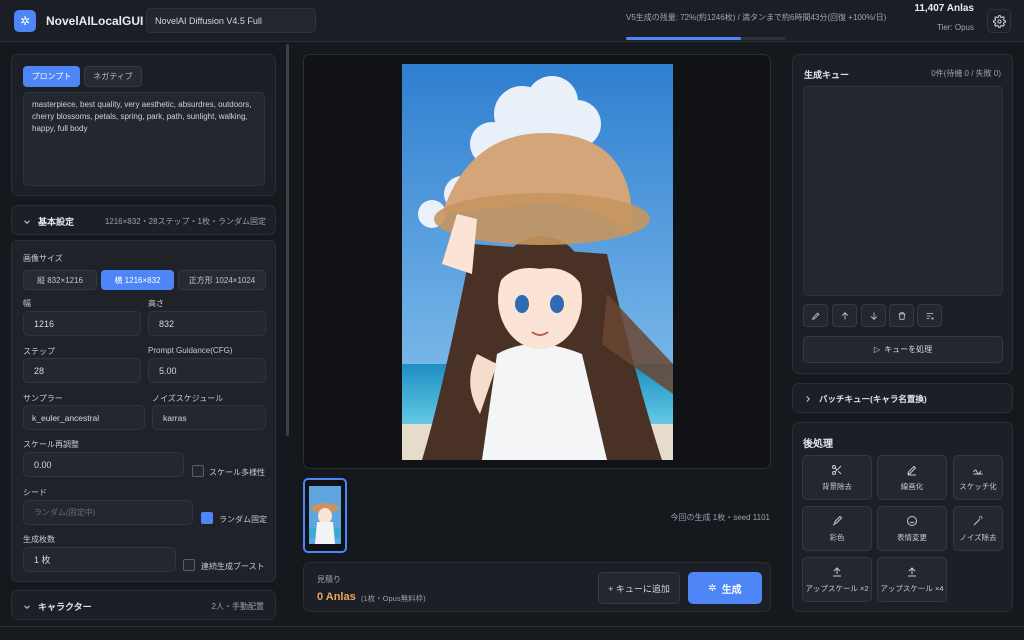  I want to click on width-input: 1216, so click(82, 323).